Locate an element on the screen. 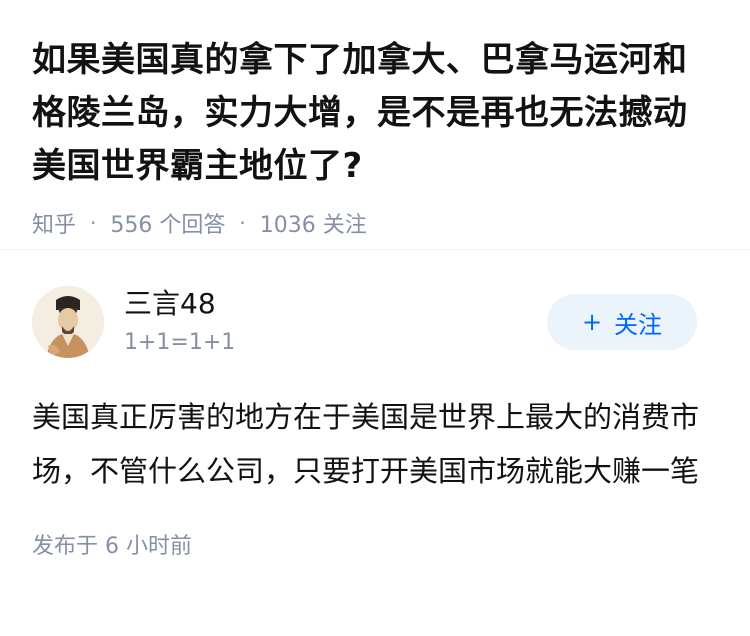 Image resolution: width=750 pixels, height=636 pixels. follow-label: 关注 is located at coordinates (638, 324).